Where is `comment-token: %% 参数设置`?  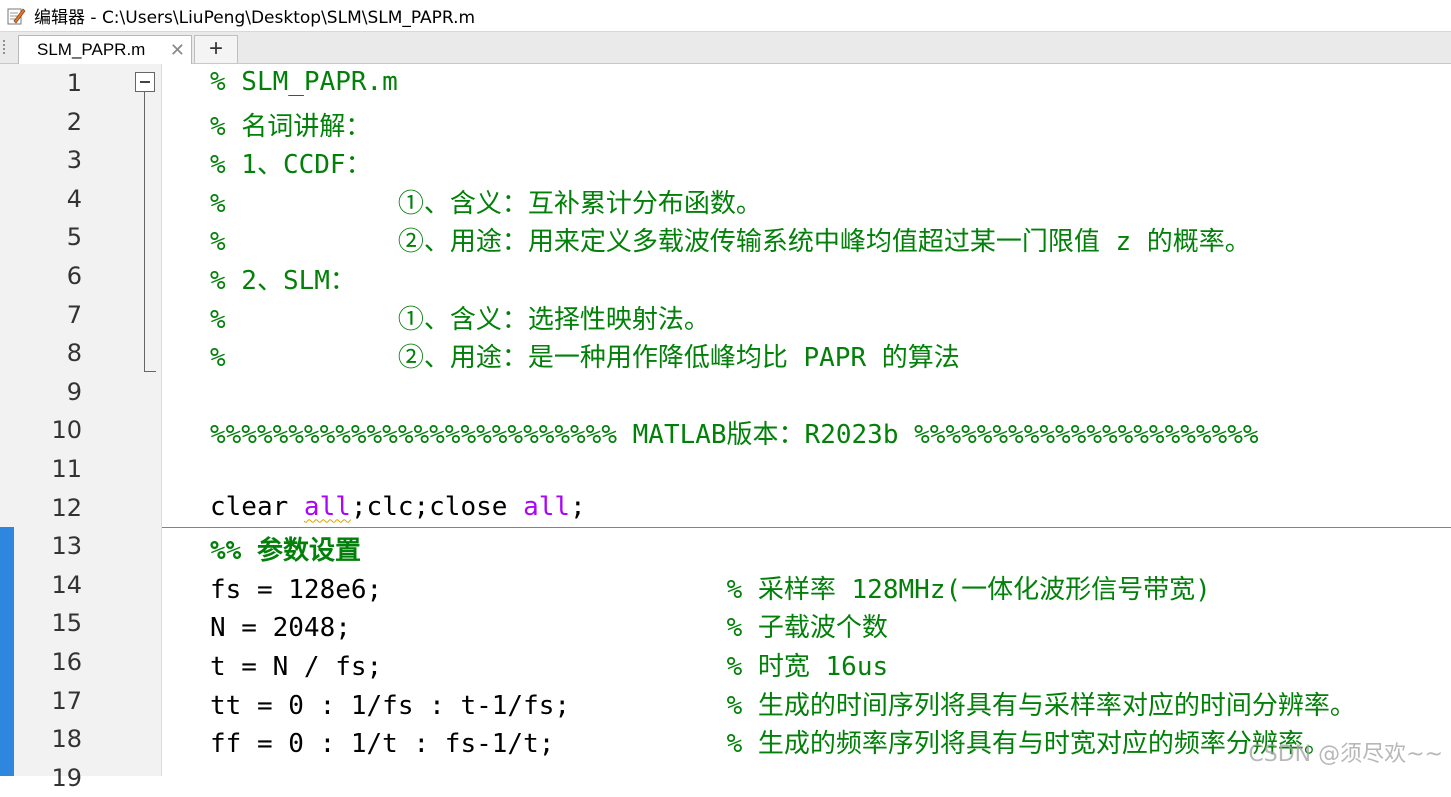
comment-token: %% 参数设置 is located at coordinates (285, 551).